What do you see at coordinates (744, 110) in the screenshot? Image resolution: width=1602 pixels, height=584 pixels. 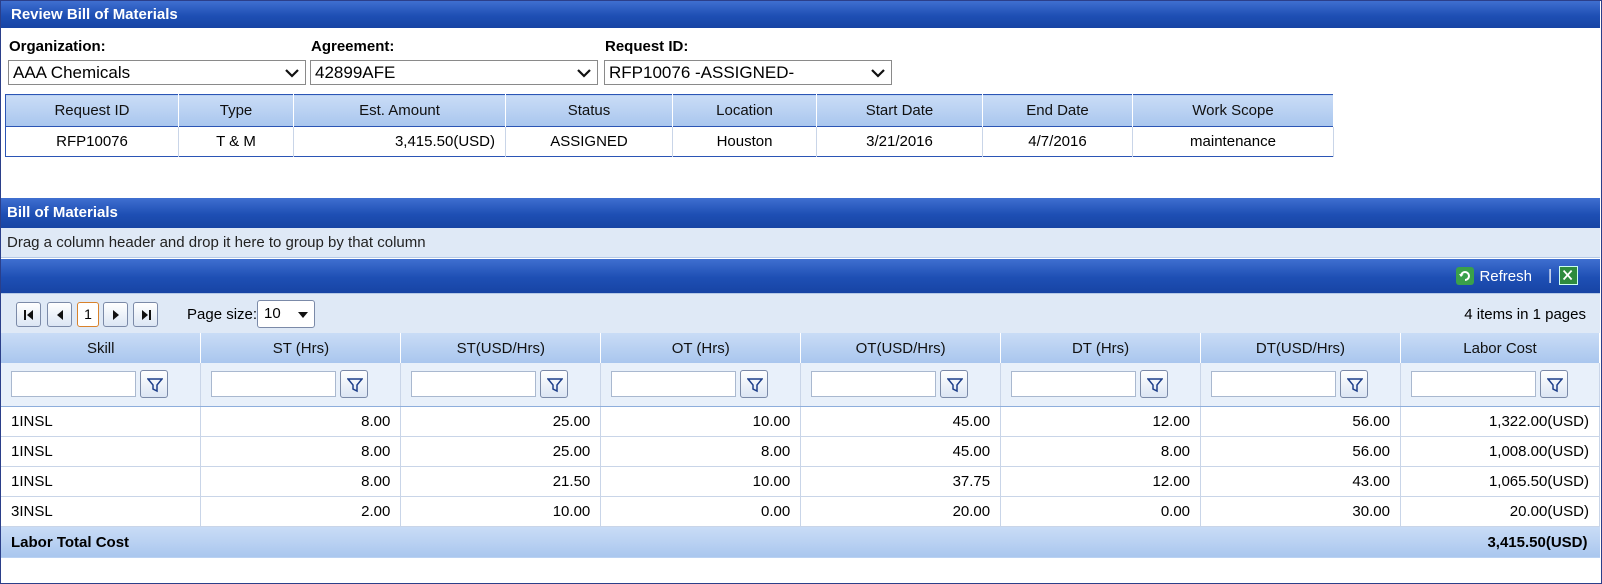 I see `col-location: Location` at bounding box center [744, 110].